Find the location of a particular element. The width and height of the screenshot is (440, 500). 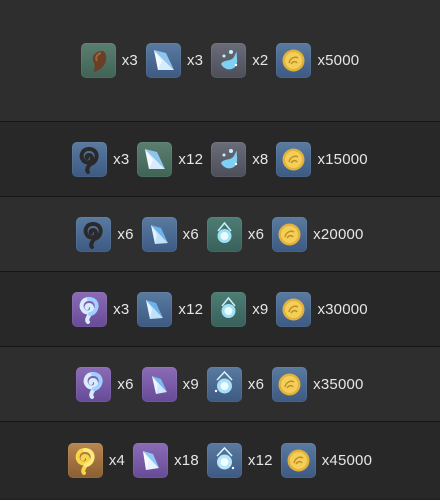

material-item: x30000 is located at coordinates (322, 309).